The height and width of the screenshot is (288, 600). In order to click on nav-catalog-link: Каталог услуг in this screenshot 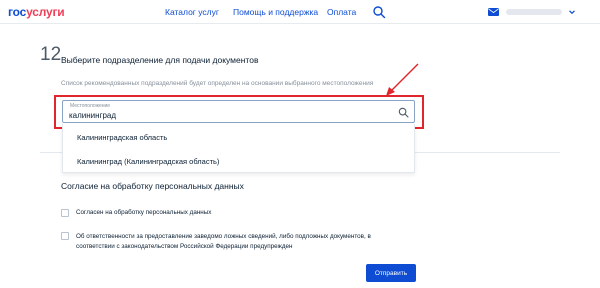, I will do `click(192, 12)`.